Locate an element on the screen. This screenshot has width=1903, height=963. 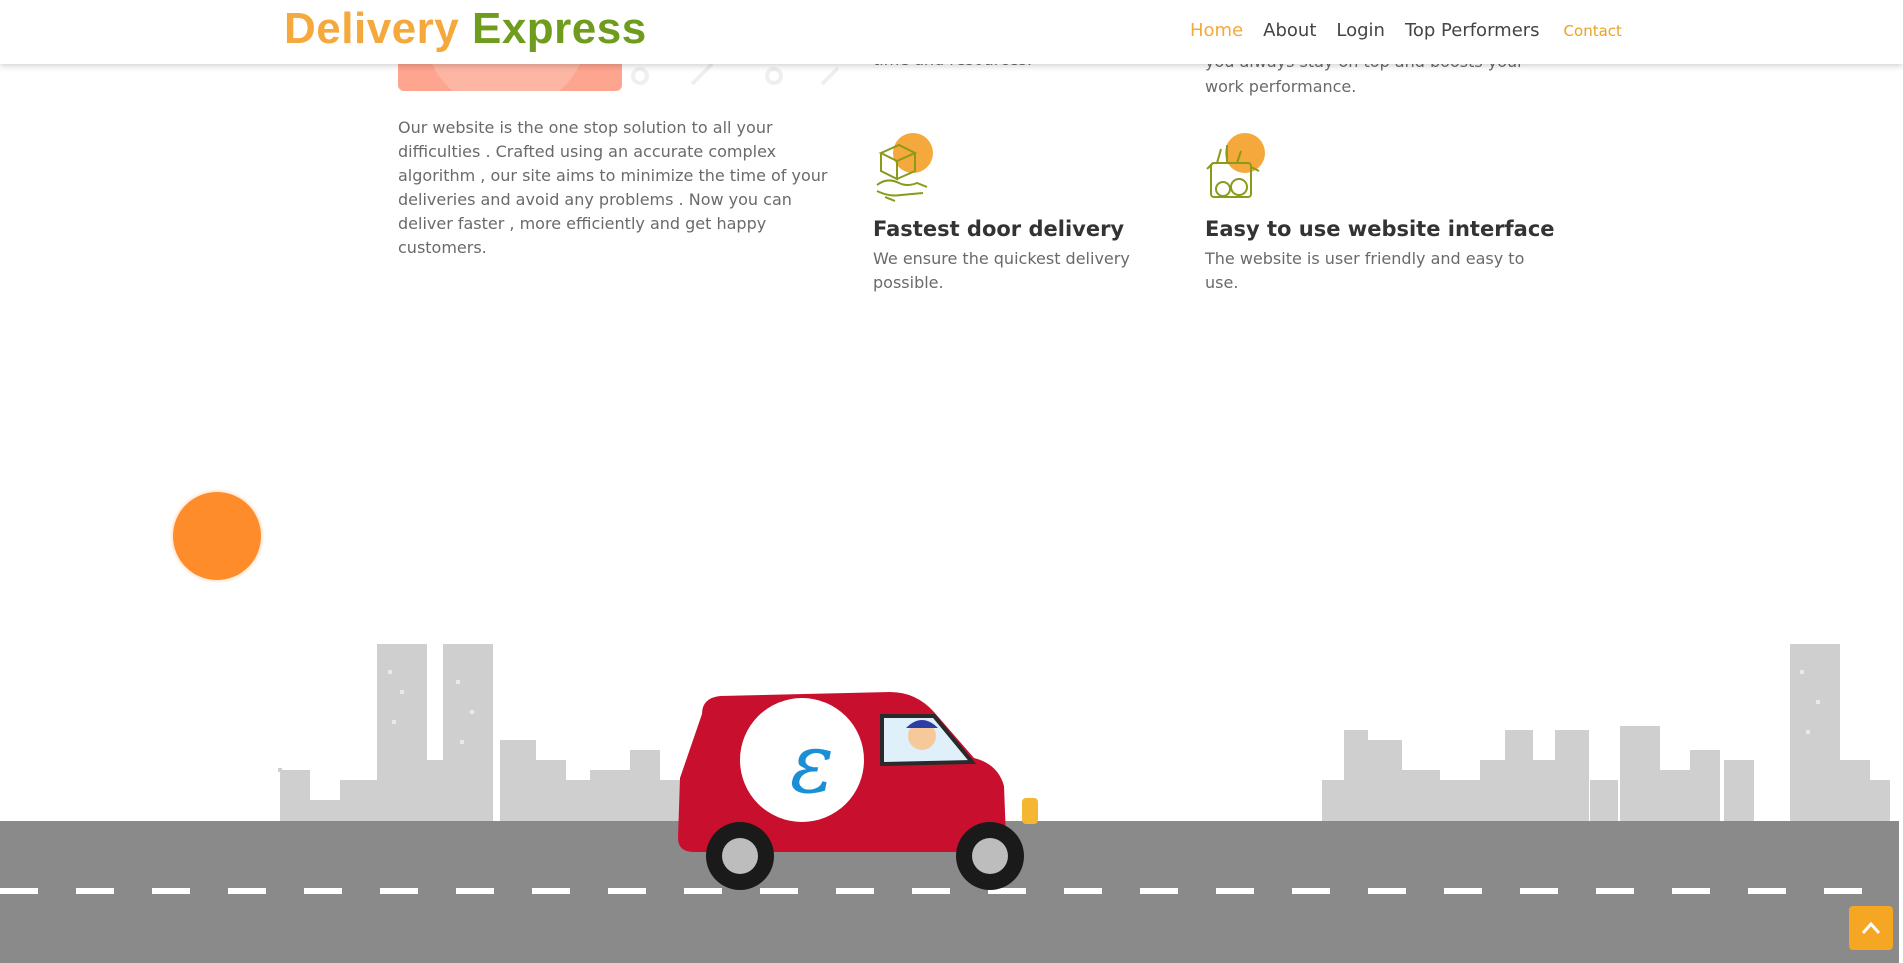
right-fragment-line2: work performance. is located at coordinates (1281, 86).